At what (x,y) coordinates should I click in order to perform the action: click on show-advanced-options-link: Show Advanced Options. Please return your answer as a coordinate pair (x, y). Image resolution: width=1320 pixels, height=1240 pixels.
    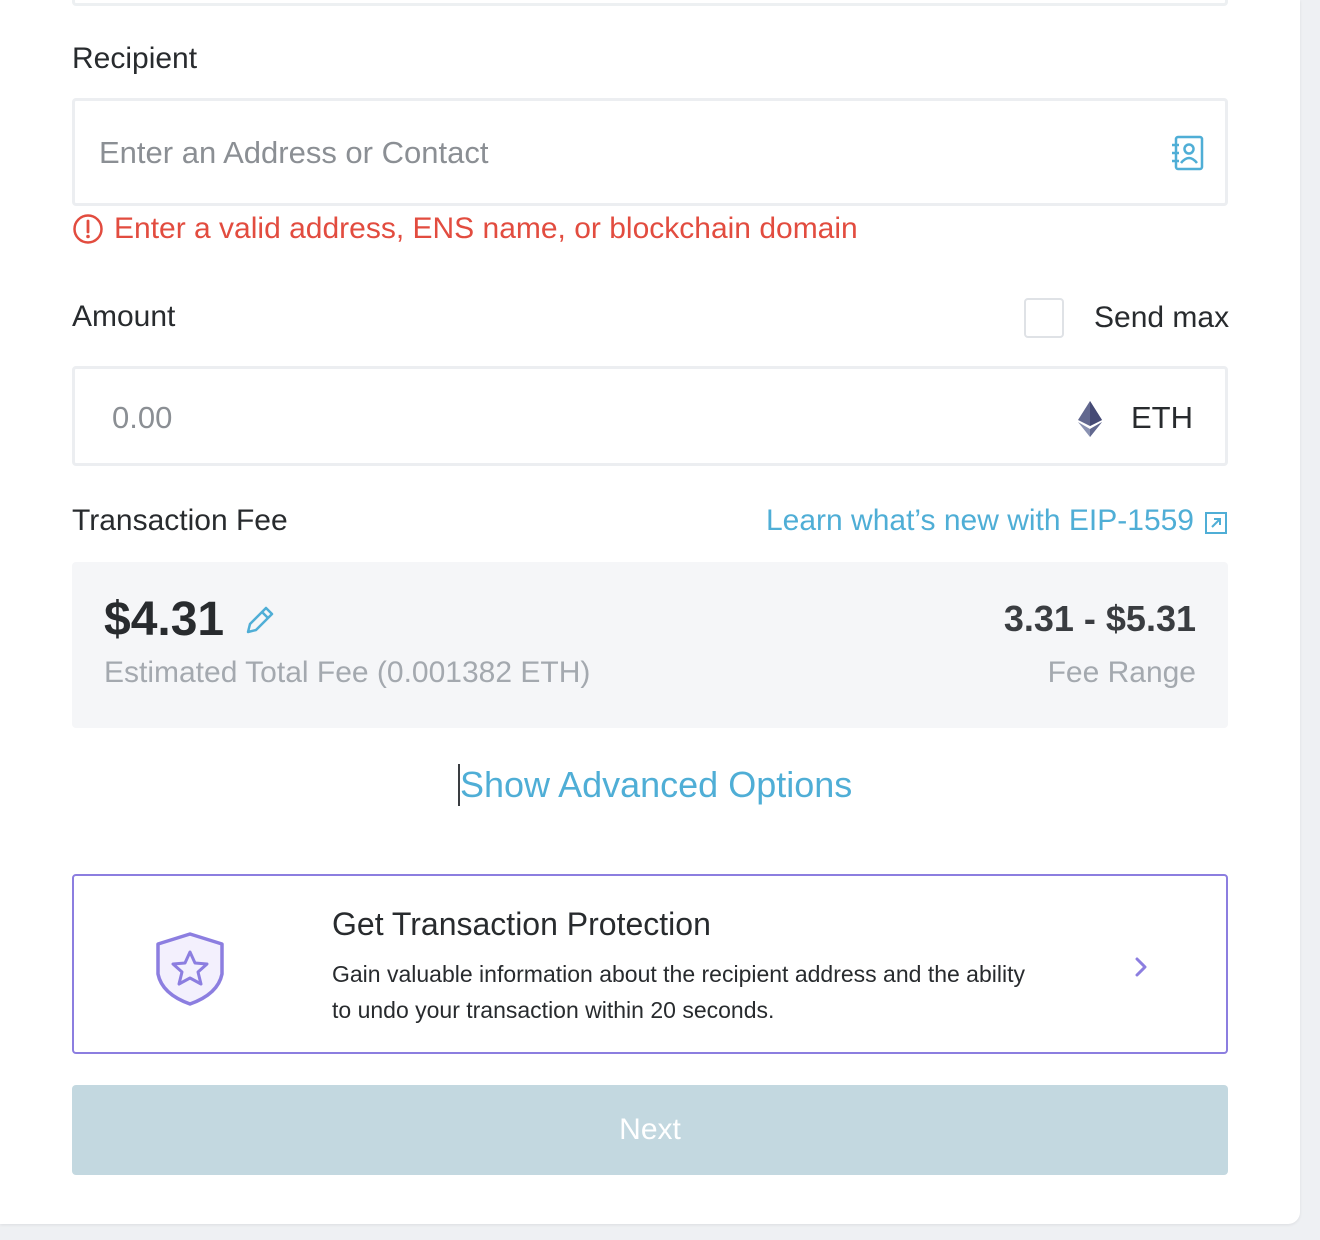
    Looking at the image, I should click on (655, 785).